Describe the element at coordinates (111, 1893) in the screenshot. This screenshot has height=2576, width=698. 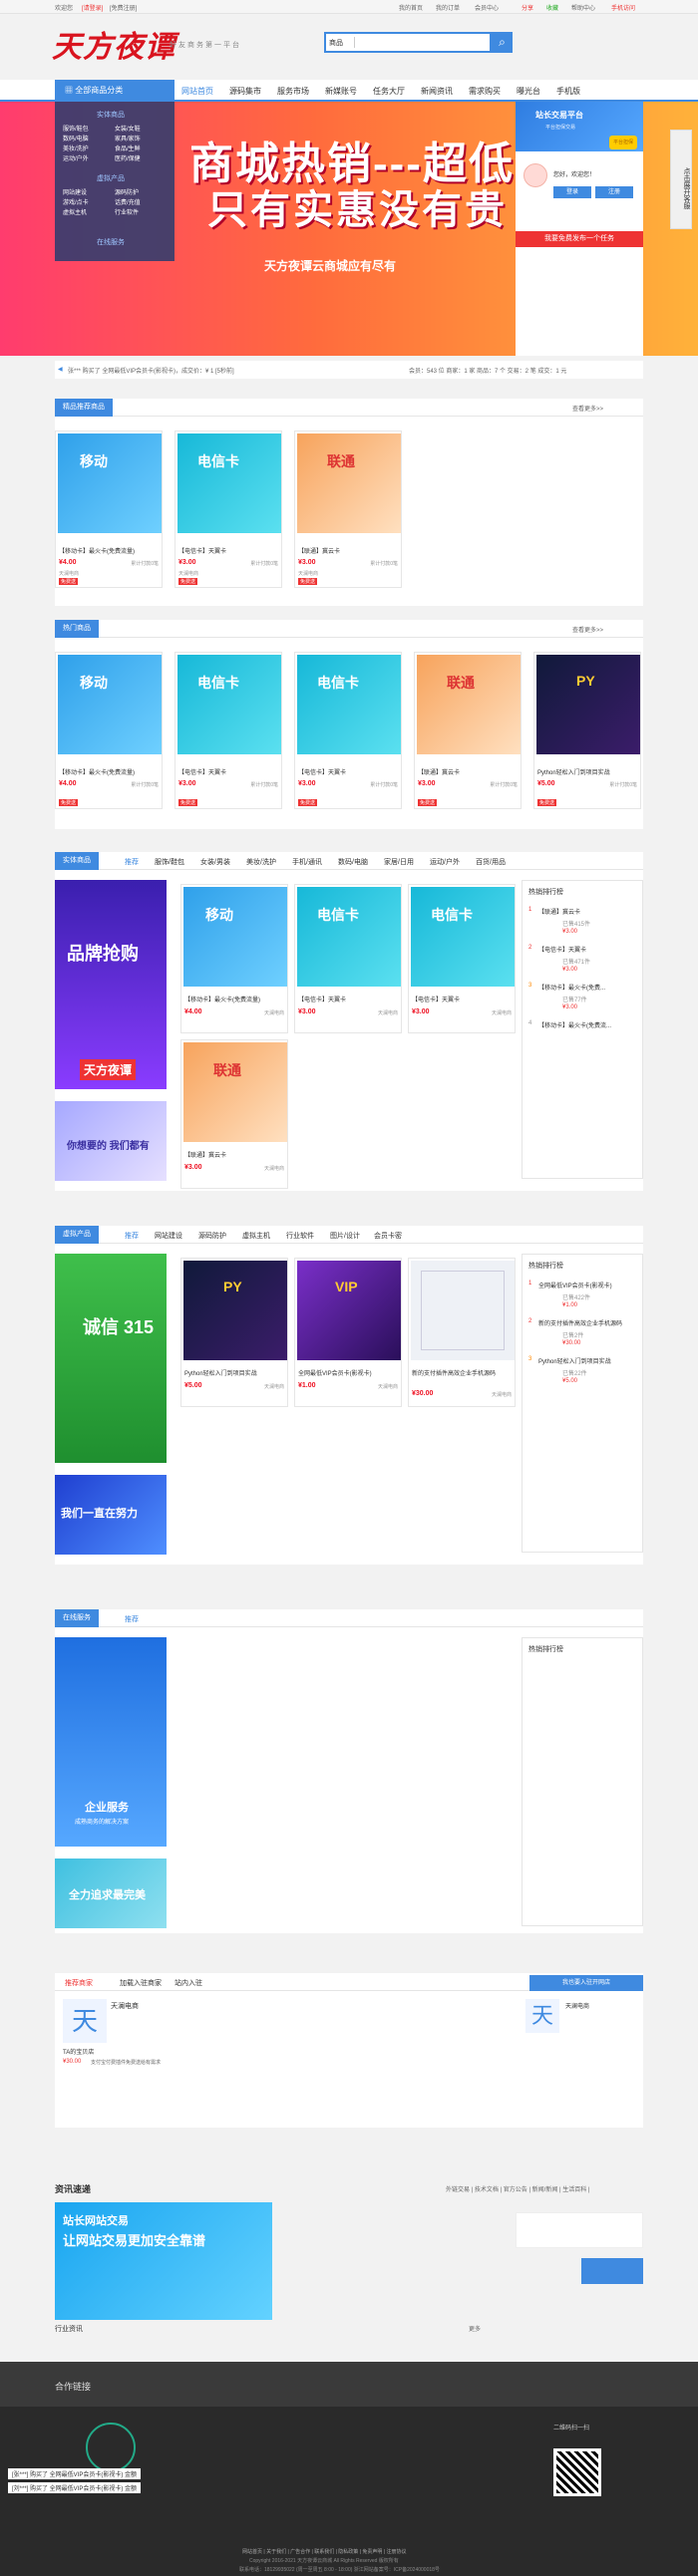
I see `promo-banner-2: 全力追求最完美` at that location.